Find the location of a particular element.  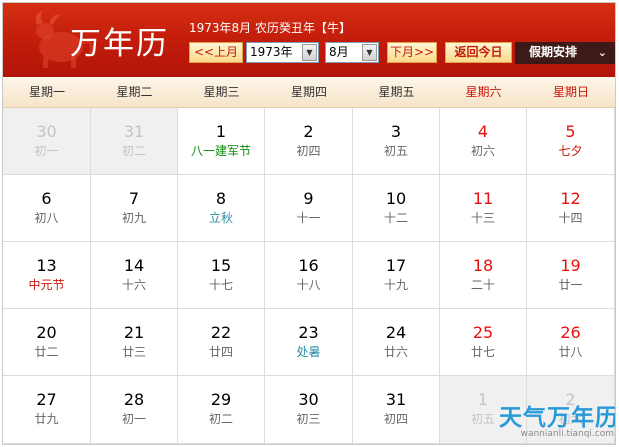

holiday-schedule-dropdown: 假期安排 ⌄ is located at coordinates (565, 53).